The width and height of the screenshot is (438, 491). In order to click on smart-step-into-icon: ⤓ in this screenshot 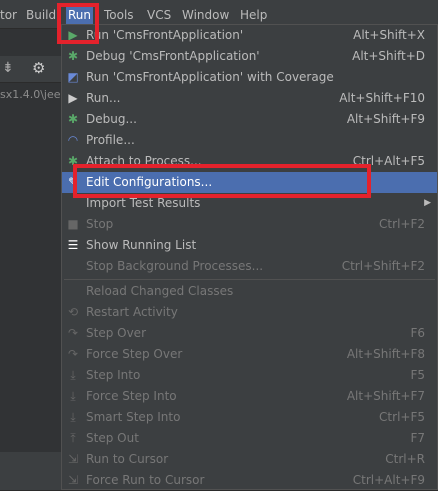, I will do `click(73, 417)`.